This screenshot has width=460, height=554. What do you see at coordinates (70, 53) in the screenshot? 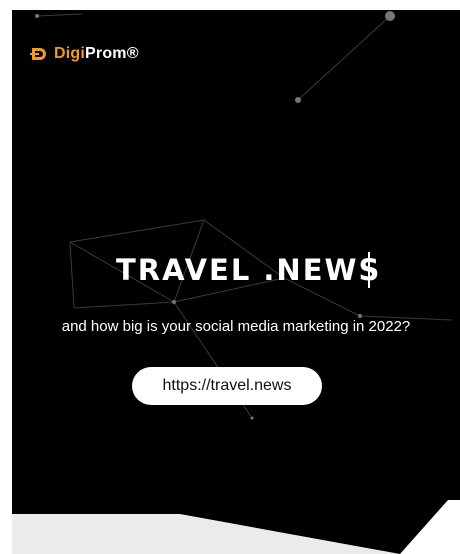
I see `brand-name-digi: Digi` at bounding box center [70, 53].